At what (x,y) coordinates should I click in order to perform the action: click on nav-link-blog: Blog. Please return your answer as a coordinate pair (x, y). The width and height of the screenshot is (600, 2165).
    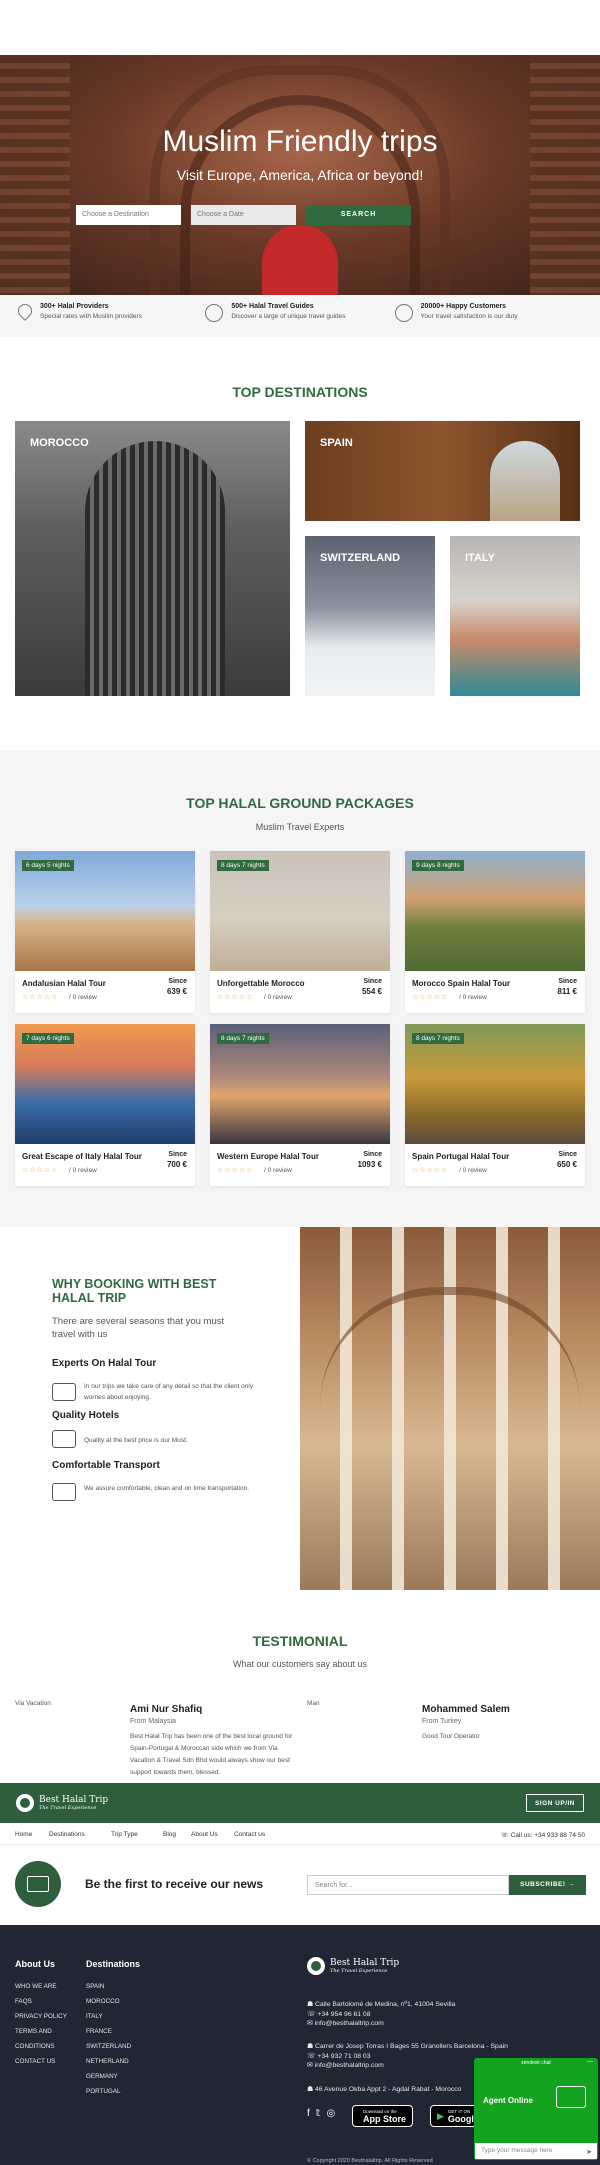
    Looking at the image, I should click on (169, 1834).